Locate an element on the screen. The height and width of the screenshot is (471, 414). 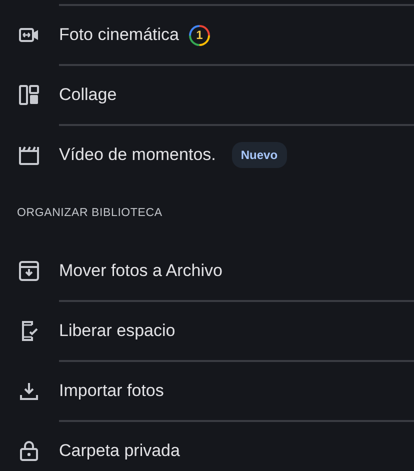
item-label: Mover fotos a Archivo is located at coordinates (140, 271).